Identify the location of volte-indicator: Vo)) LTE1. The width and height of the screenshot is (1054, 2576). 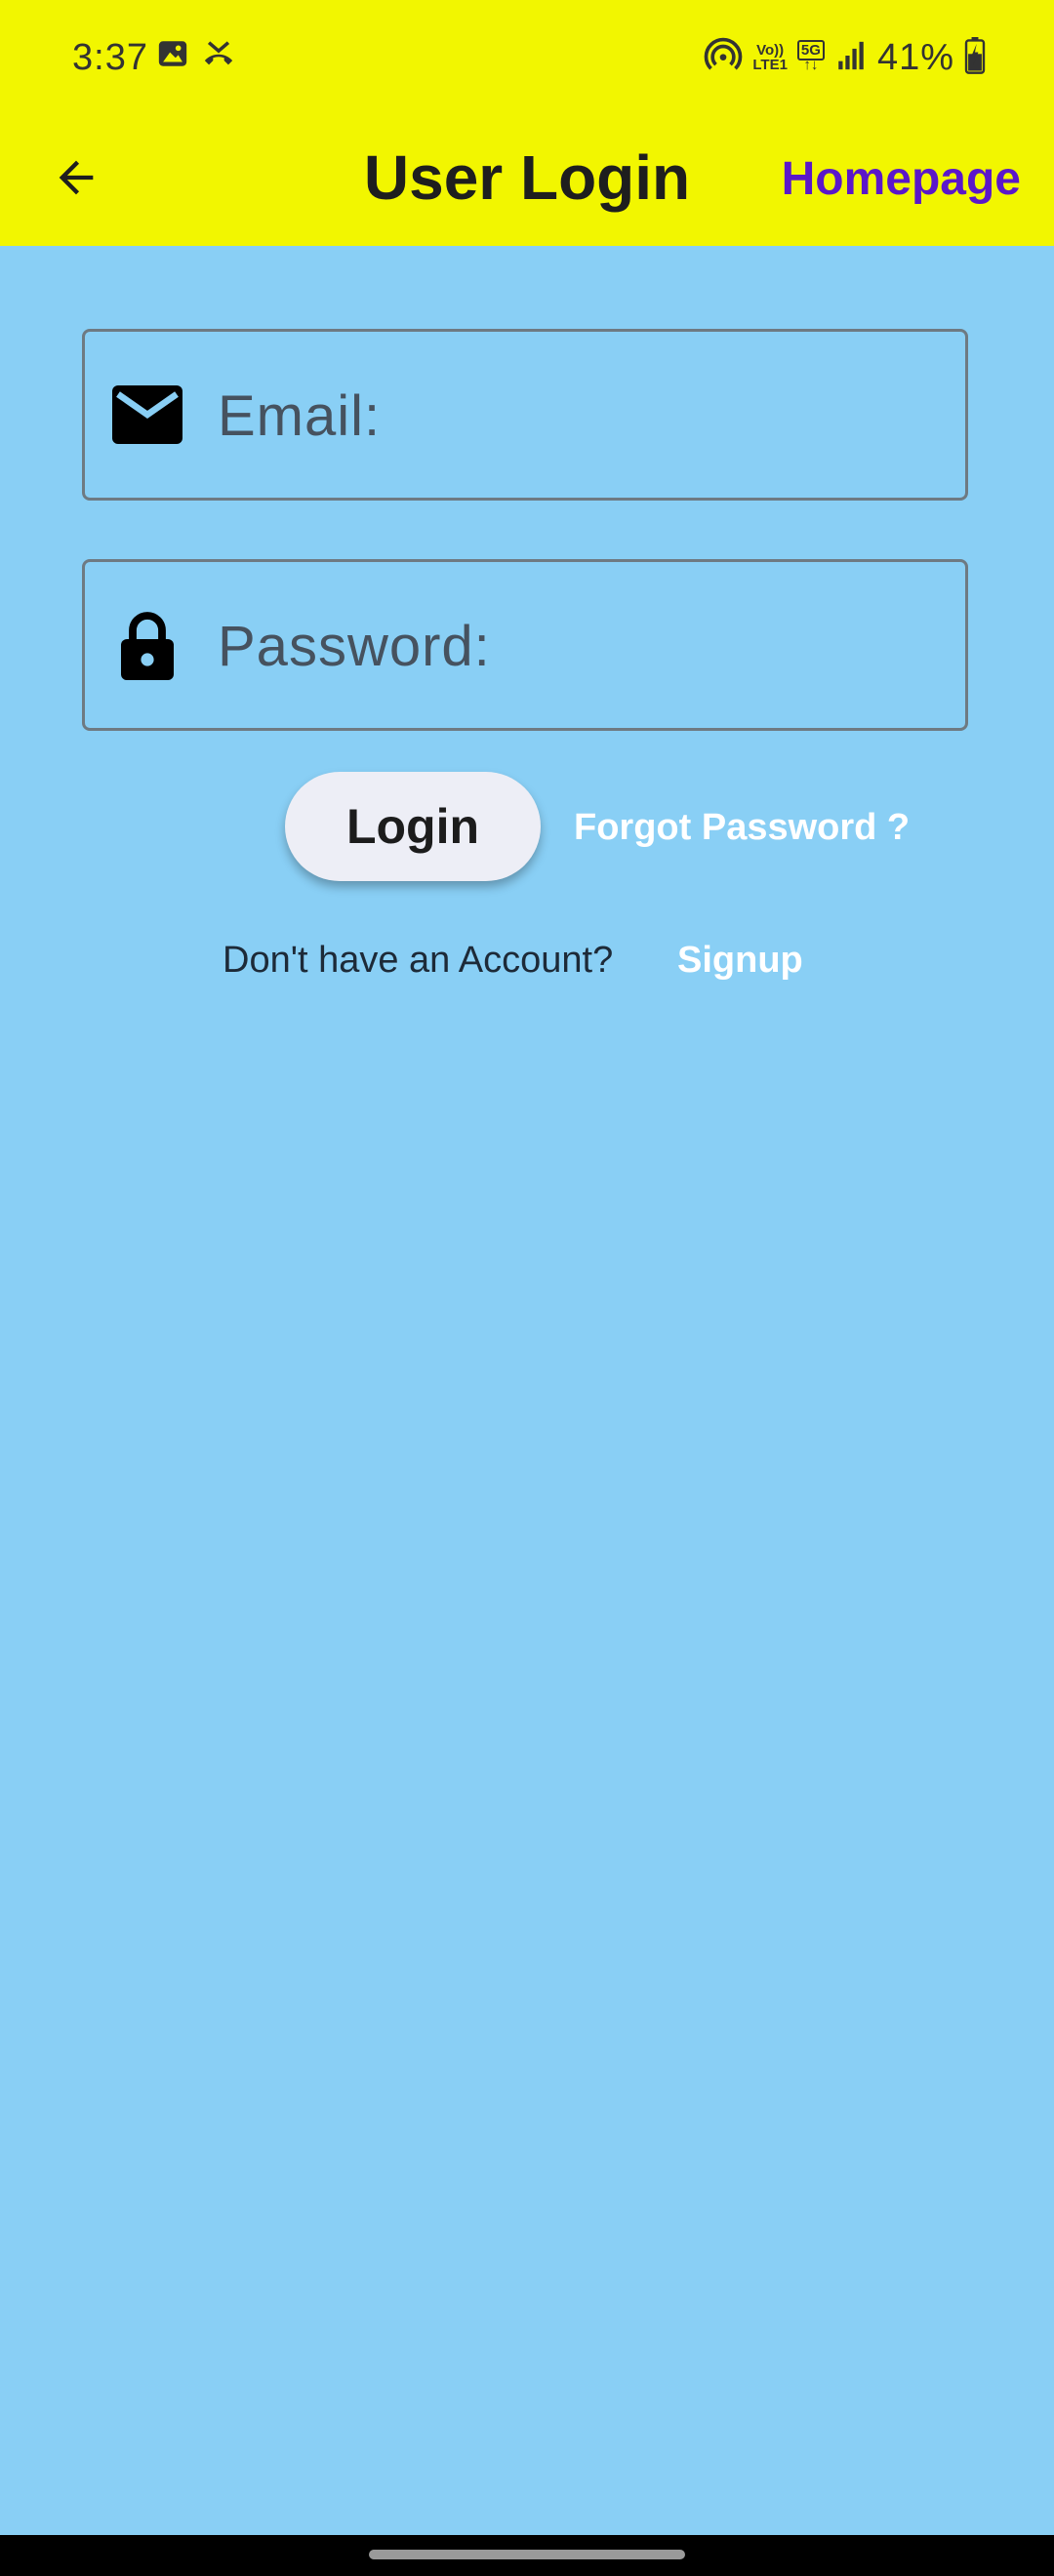
(770, 57).